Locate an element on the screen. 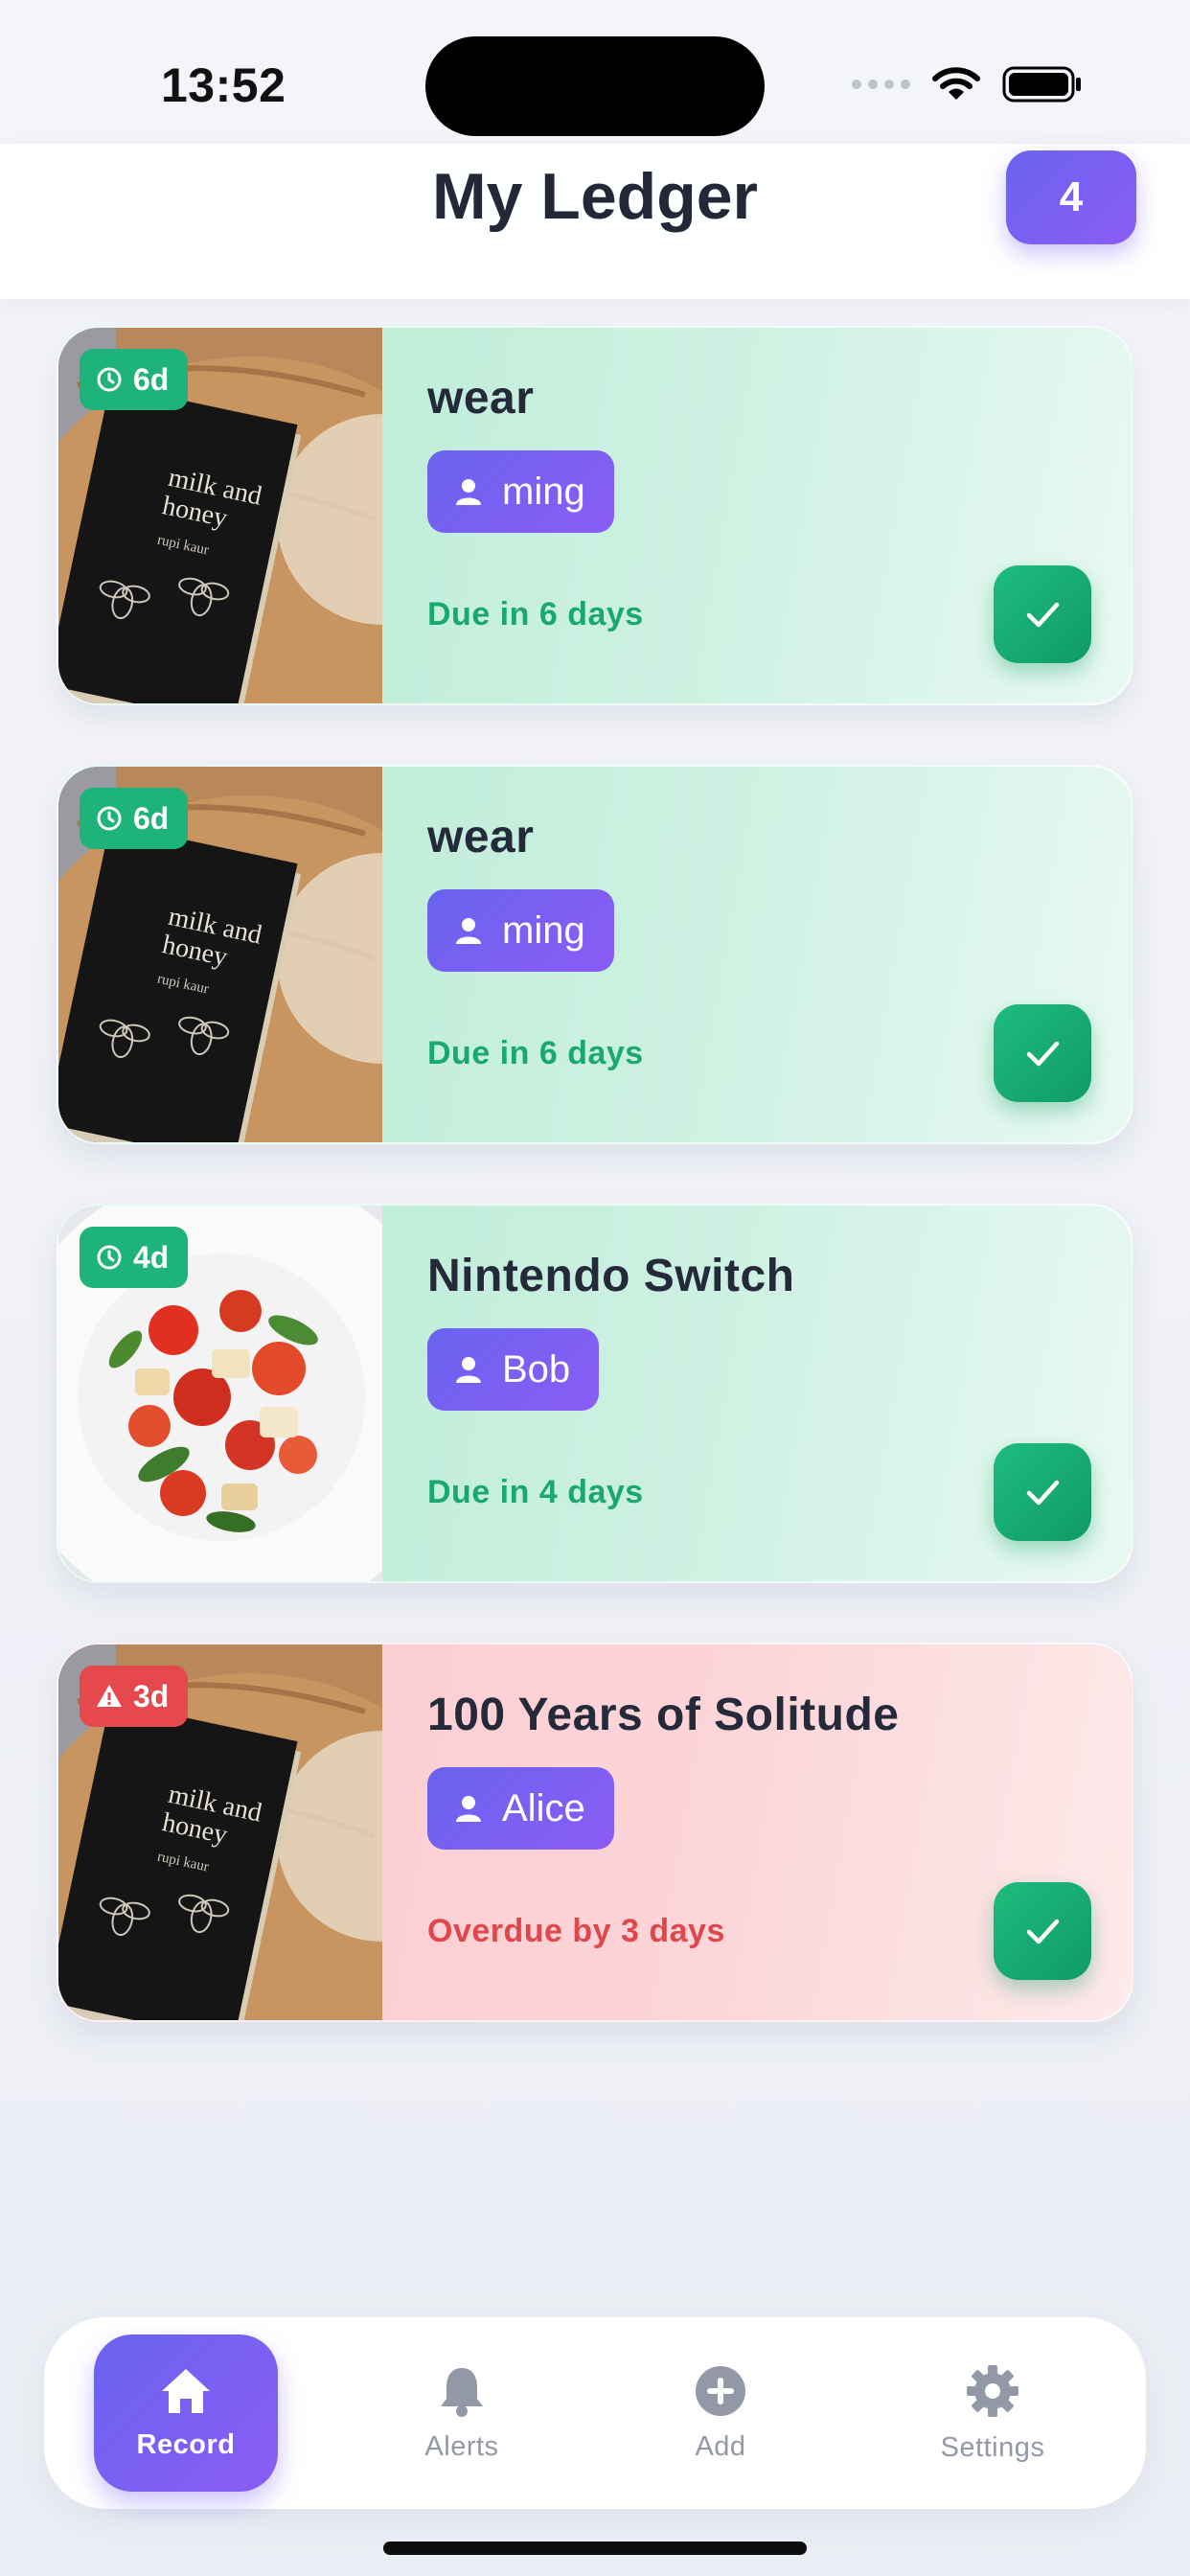 The width and height of the screenshot is (1190, 2576). home-icon is located at coordinates (186, 2390).